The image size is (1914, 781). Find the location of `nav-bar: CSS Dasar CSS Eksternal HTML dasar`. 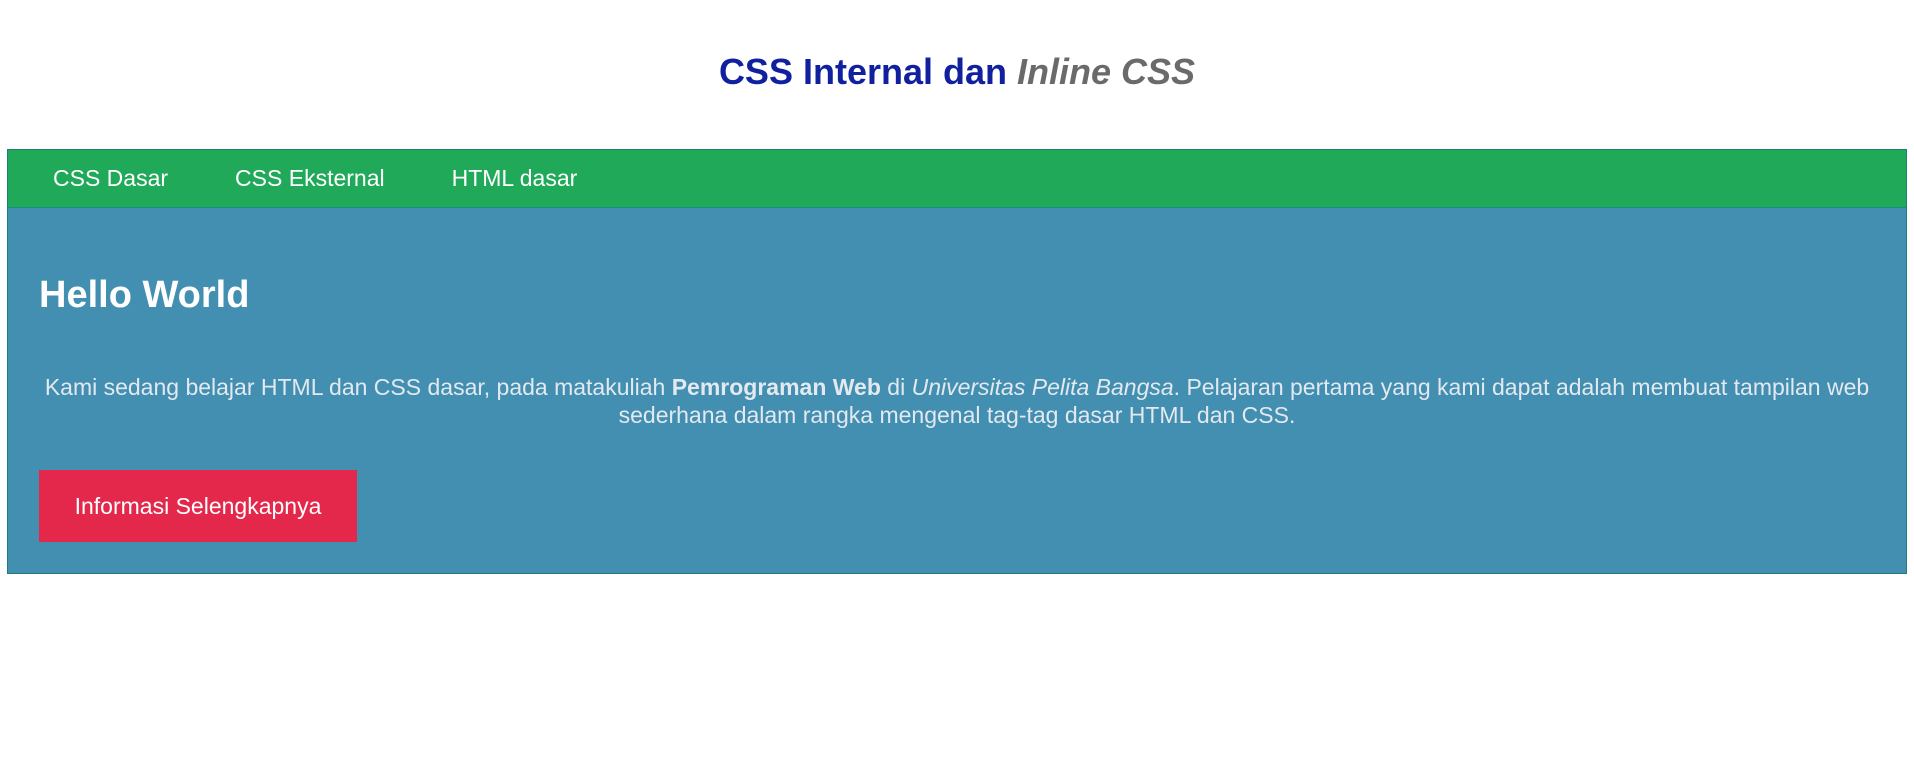

nav-bar: CSS Dasar CSS Eksternal HTML dasar is located at coordinates (957, 179).